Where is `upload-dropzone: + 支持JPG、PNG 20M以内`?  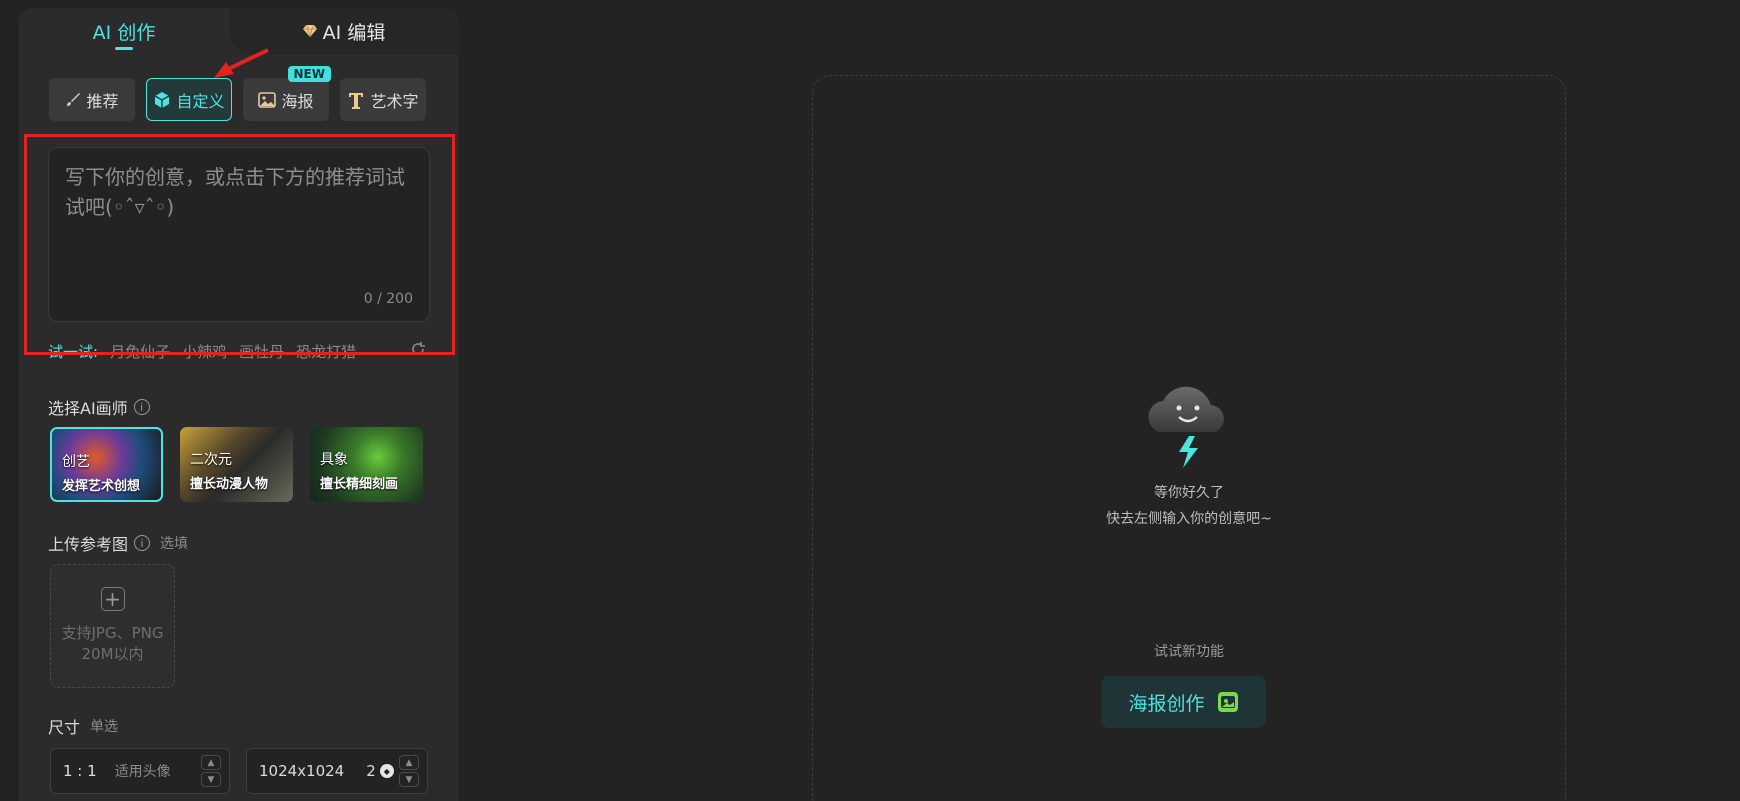 upload-dropzone: + 支持JPG、PNG 20M以内 is located at coordinates (112, 626).